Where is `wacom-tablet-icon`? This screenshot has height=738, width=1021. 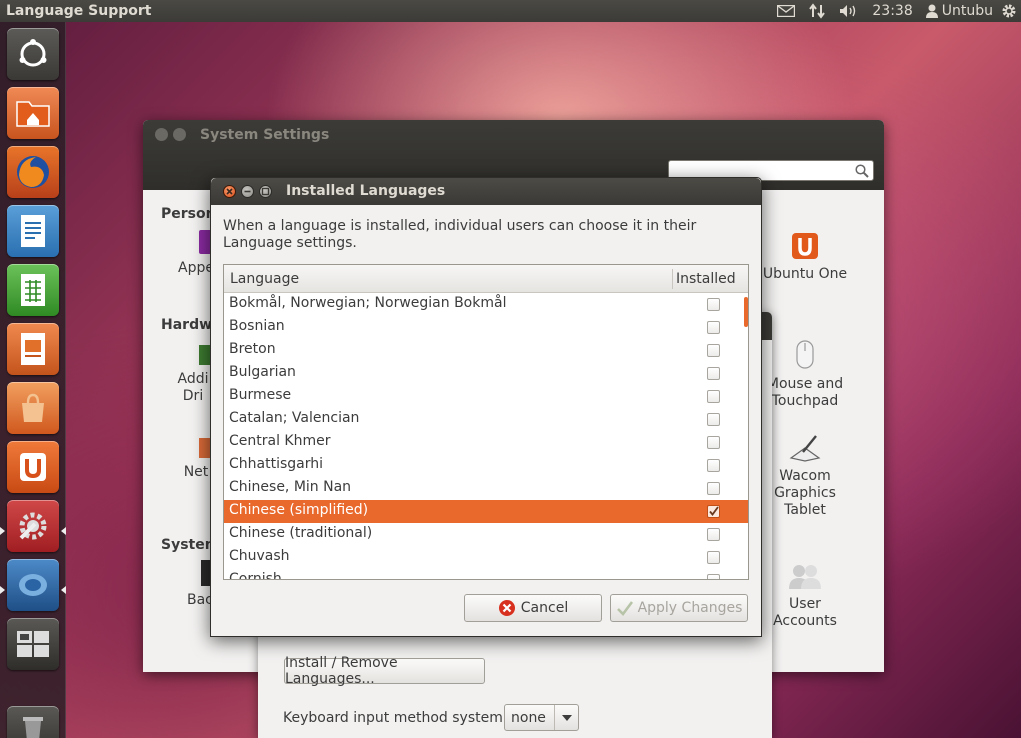
wacom-tablet-icon is located at coordinates (805, 448).